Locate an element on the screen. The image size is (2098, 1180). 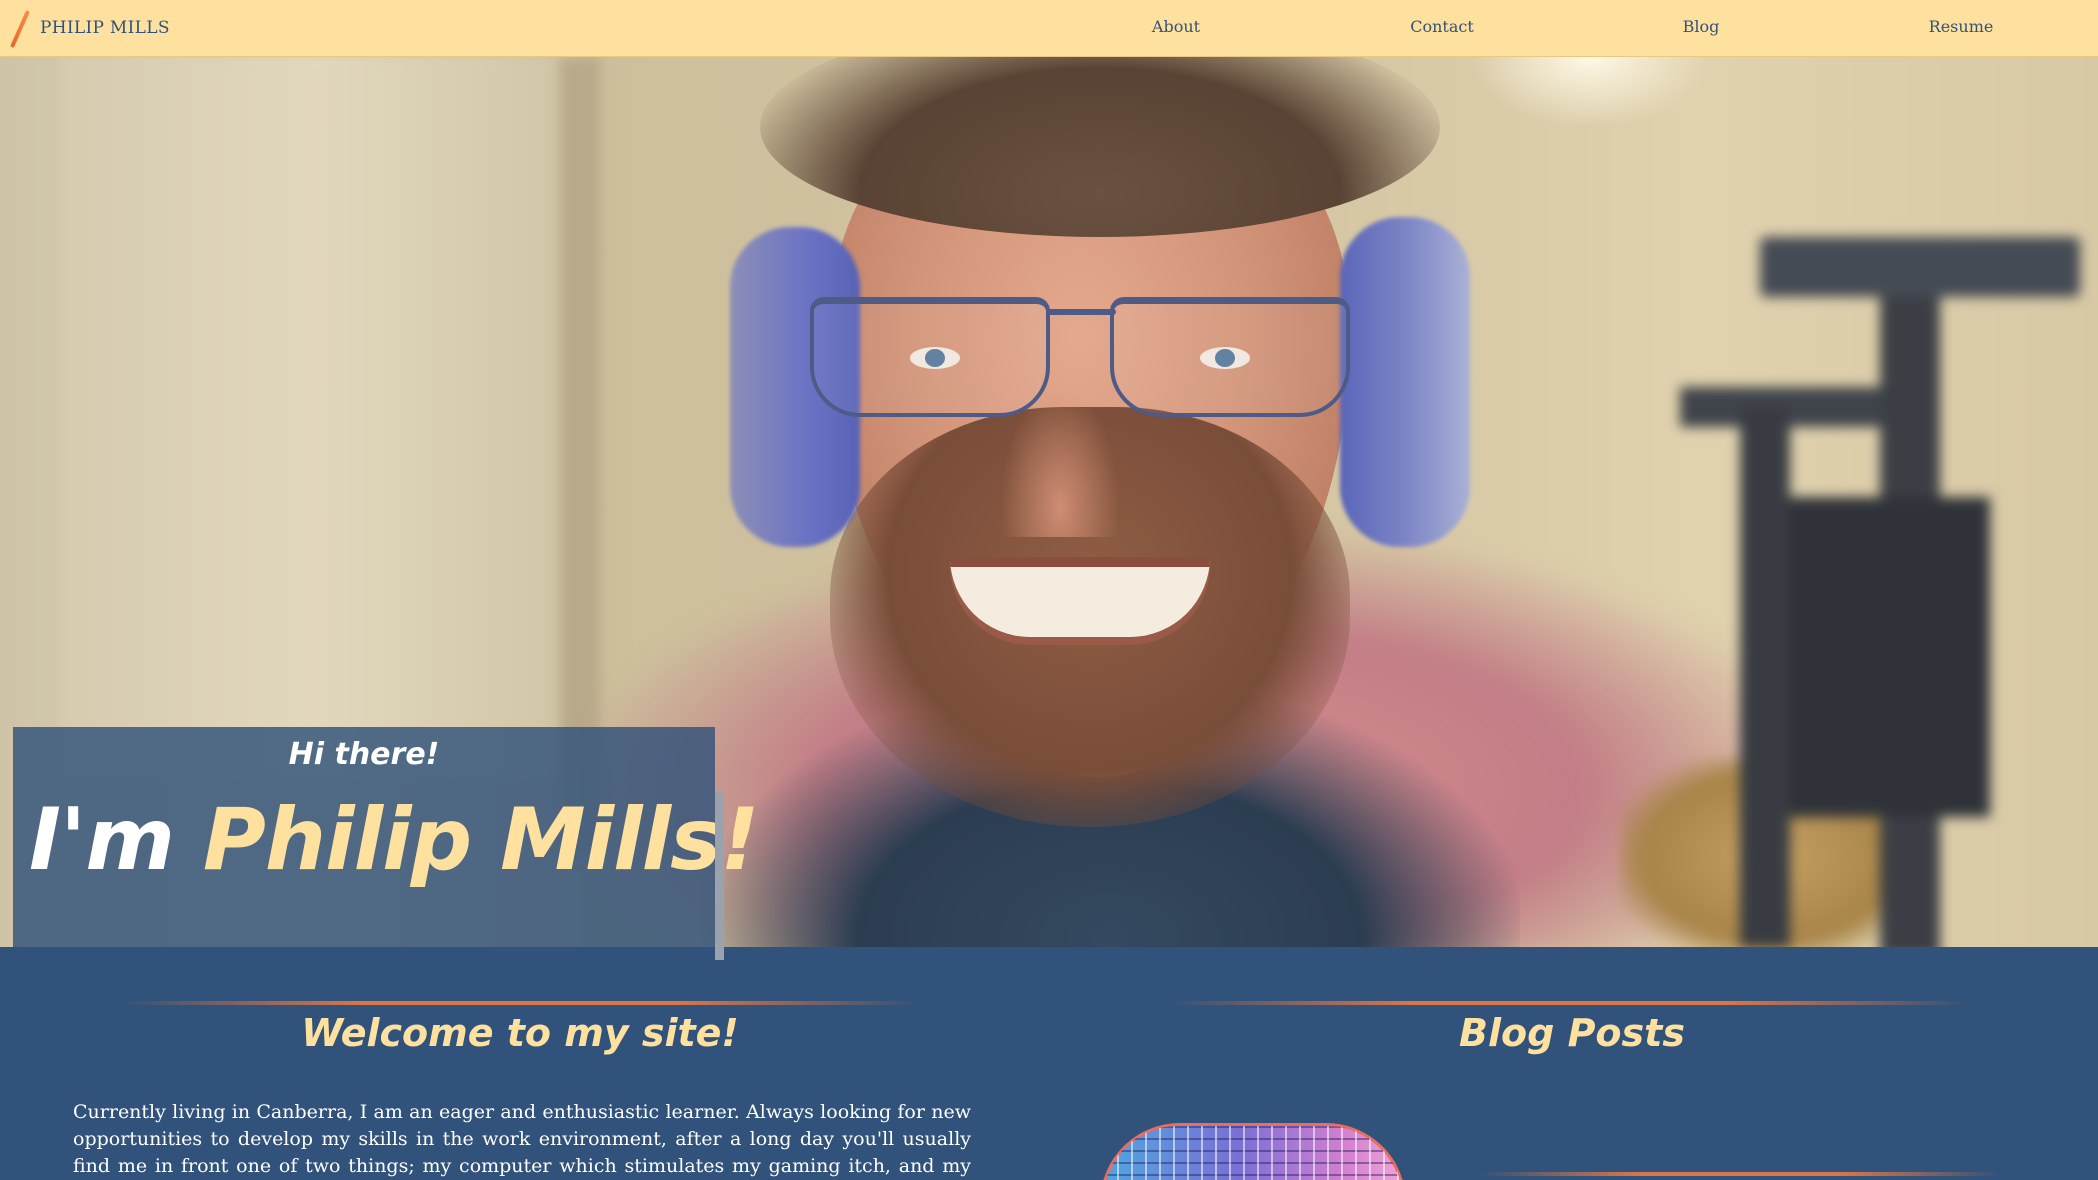
hero-headline: I'm Philip Mills! is located at coordinates (394, 840).